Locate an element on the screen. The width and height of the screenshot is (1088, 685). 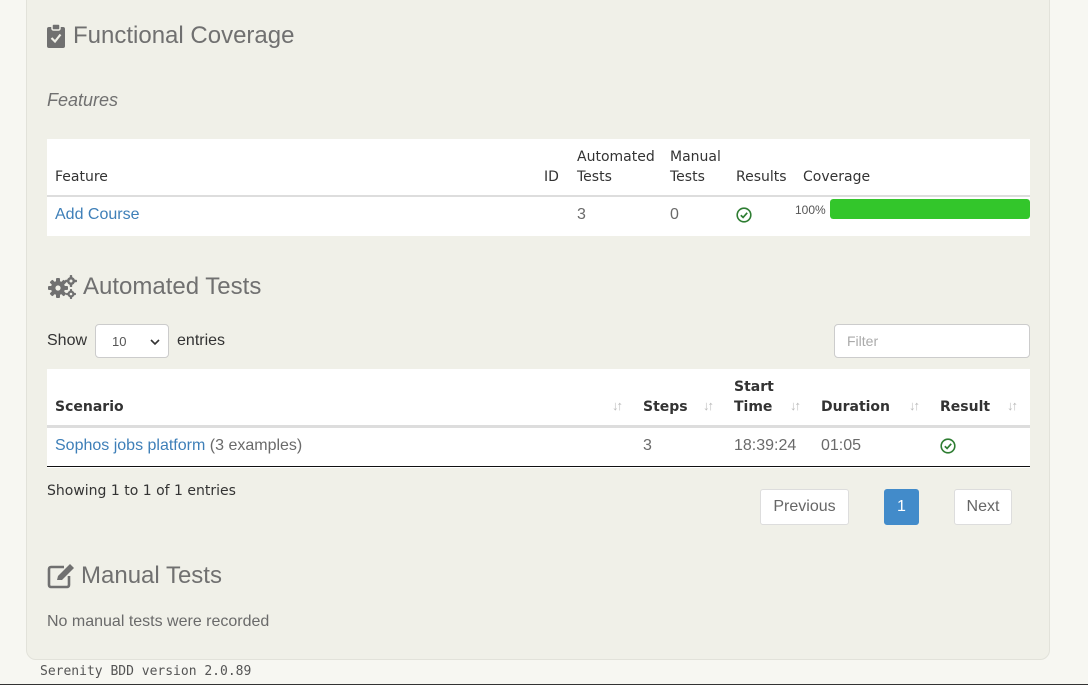
table-info: Showing 1 to 1 of 1 entries is located at coordinates (141, 491).